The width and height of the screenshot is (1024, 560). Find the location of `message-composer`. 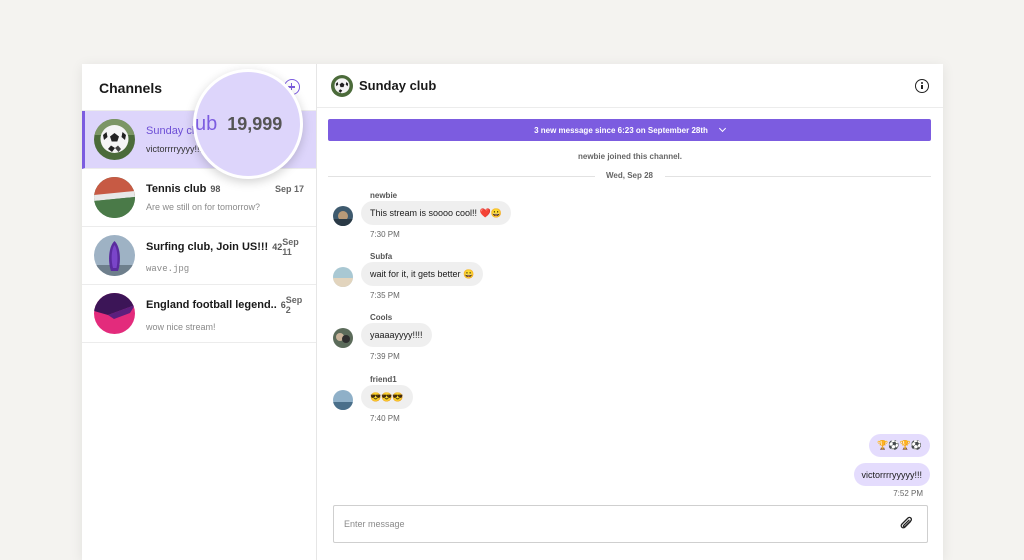

message-composer is located at coordinates (630, 524).